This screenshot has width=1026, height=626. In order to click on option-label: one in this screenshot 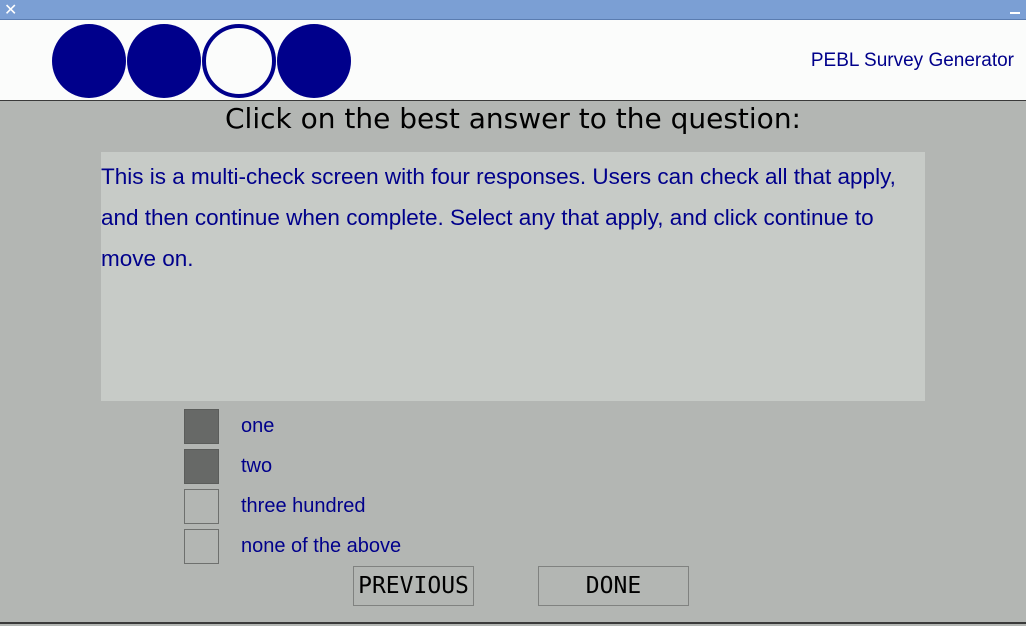, I will do `click(258, 426)`.